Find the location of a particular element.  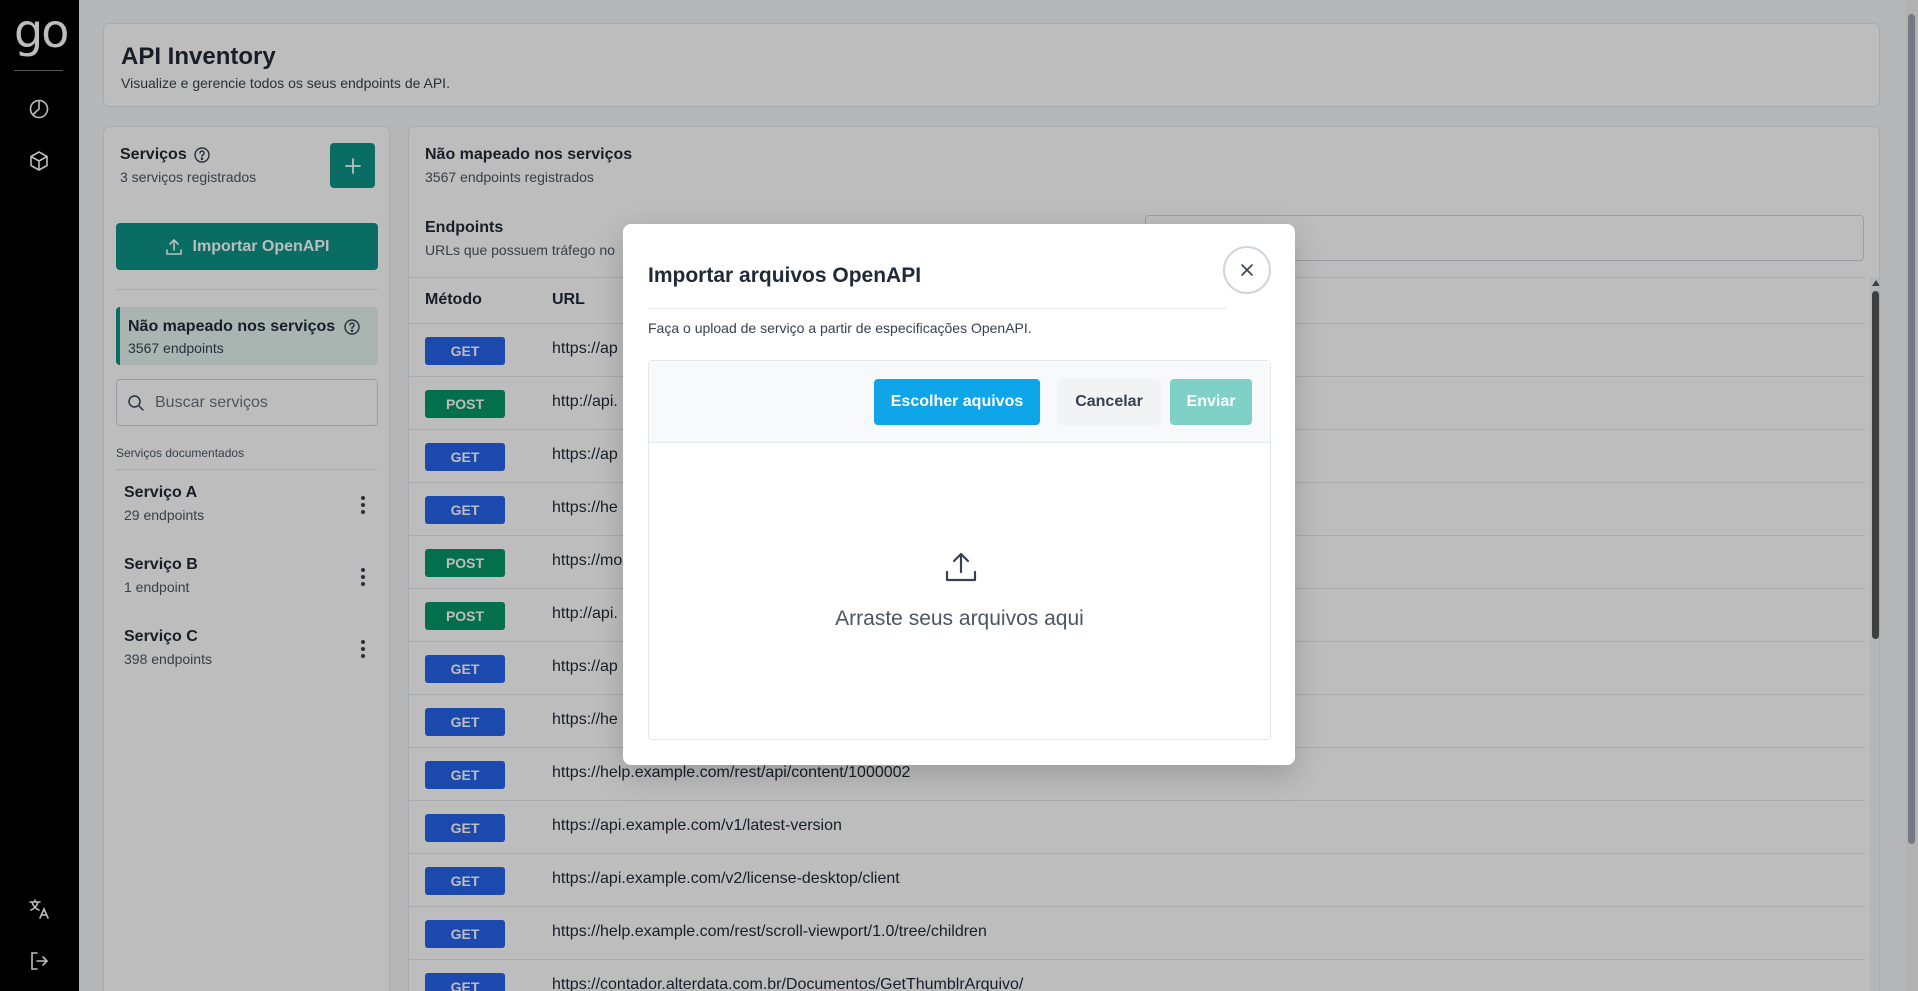

close-icon is located at coordinates (1247, 270).